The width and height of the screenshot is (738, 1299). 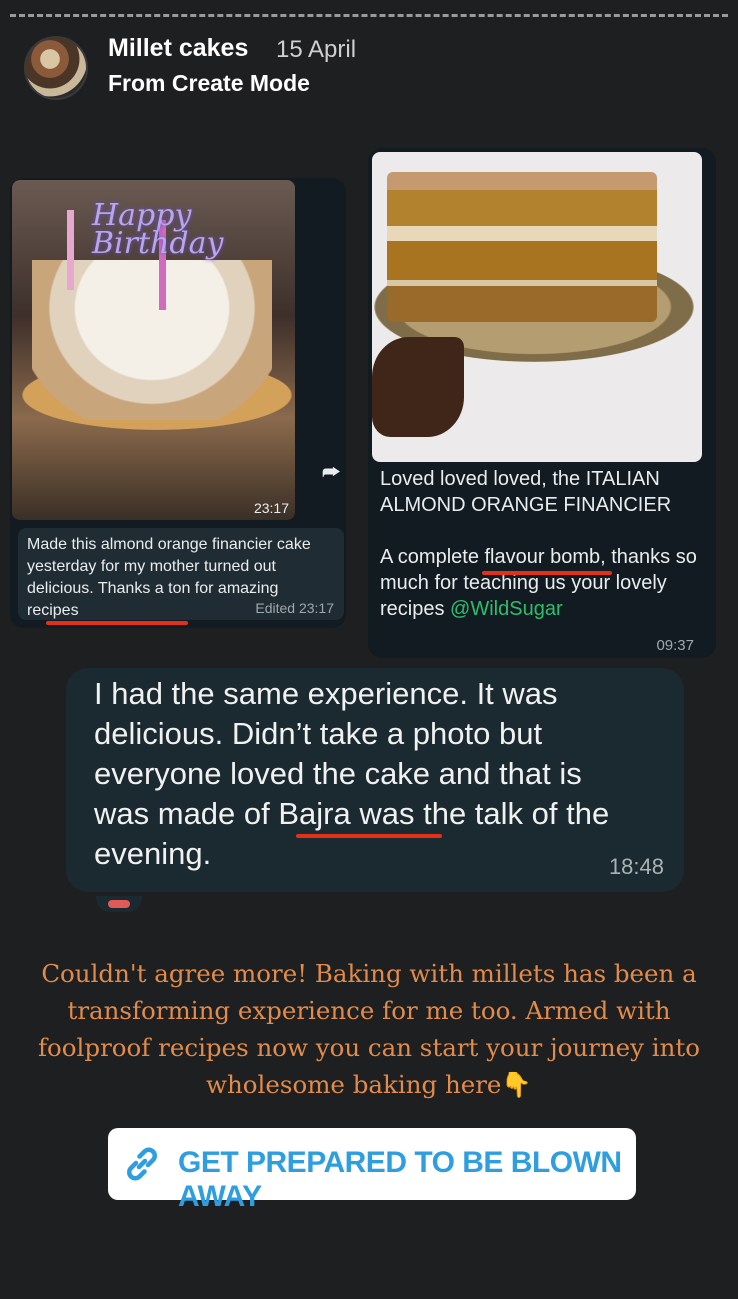 I want to click on story-date: 15 April, so click(x=316, y=49).